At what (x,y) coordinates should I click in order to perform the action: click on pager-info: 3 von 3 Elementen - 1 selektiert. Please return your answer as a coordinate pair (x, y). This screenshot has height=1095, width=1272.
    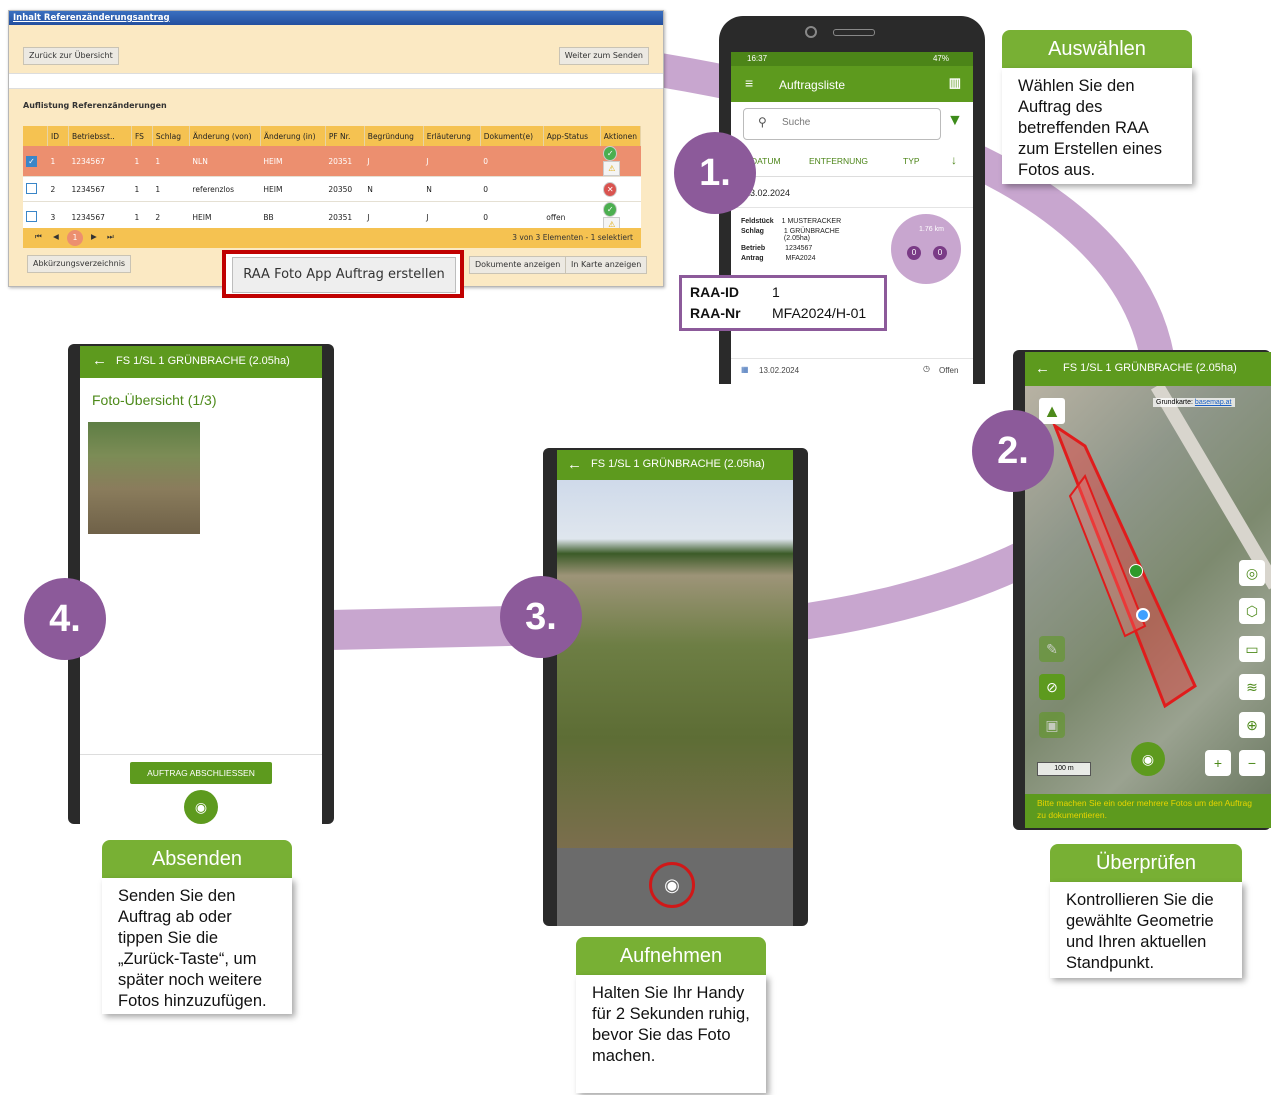
    Looking at the image, I should click on (572, 237).